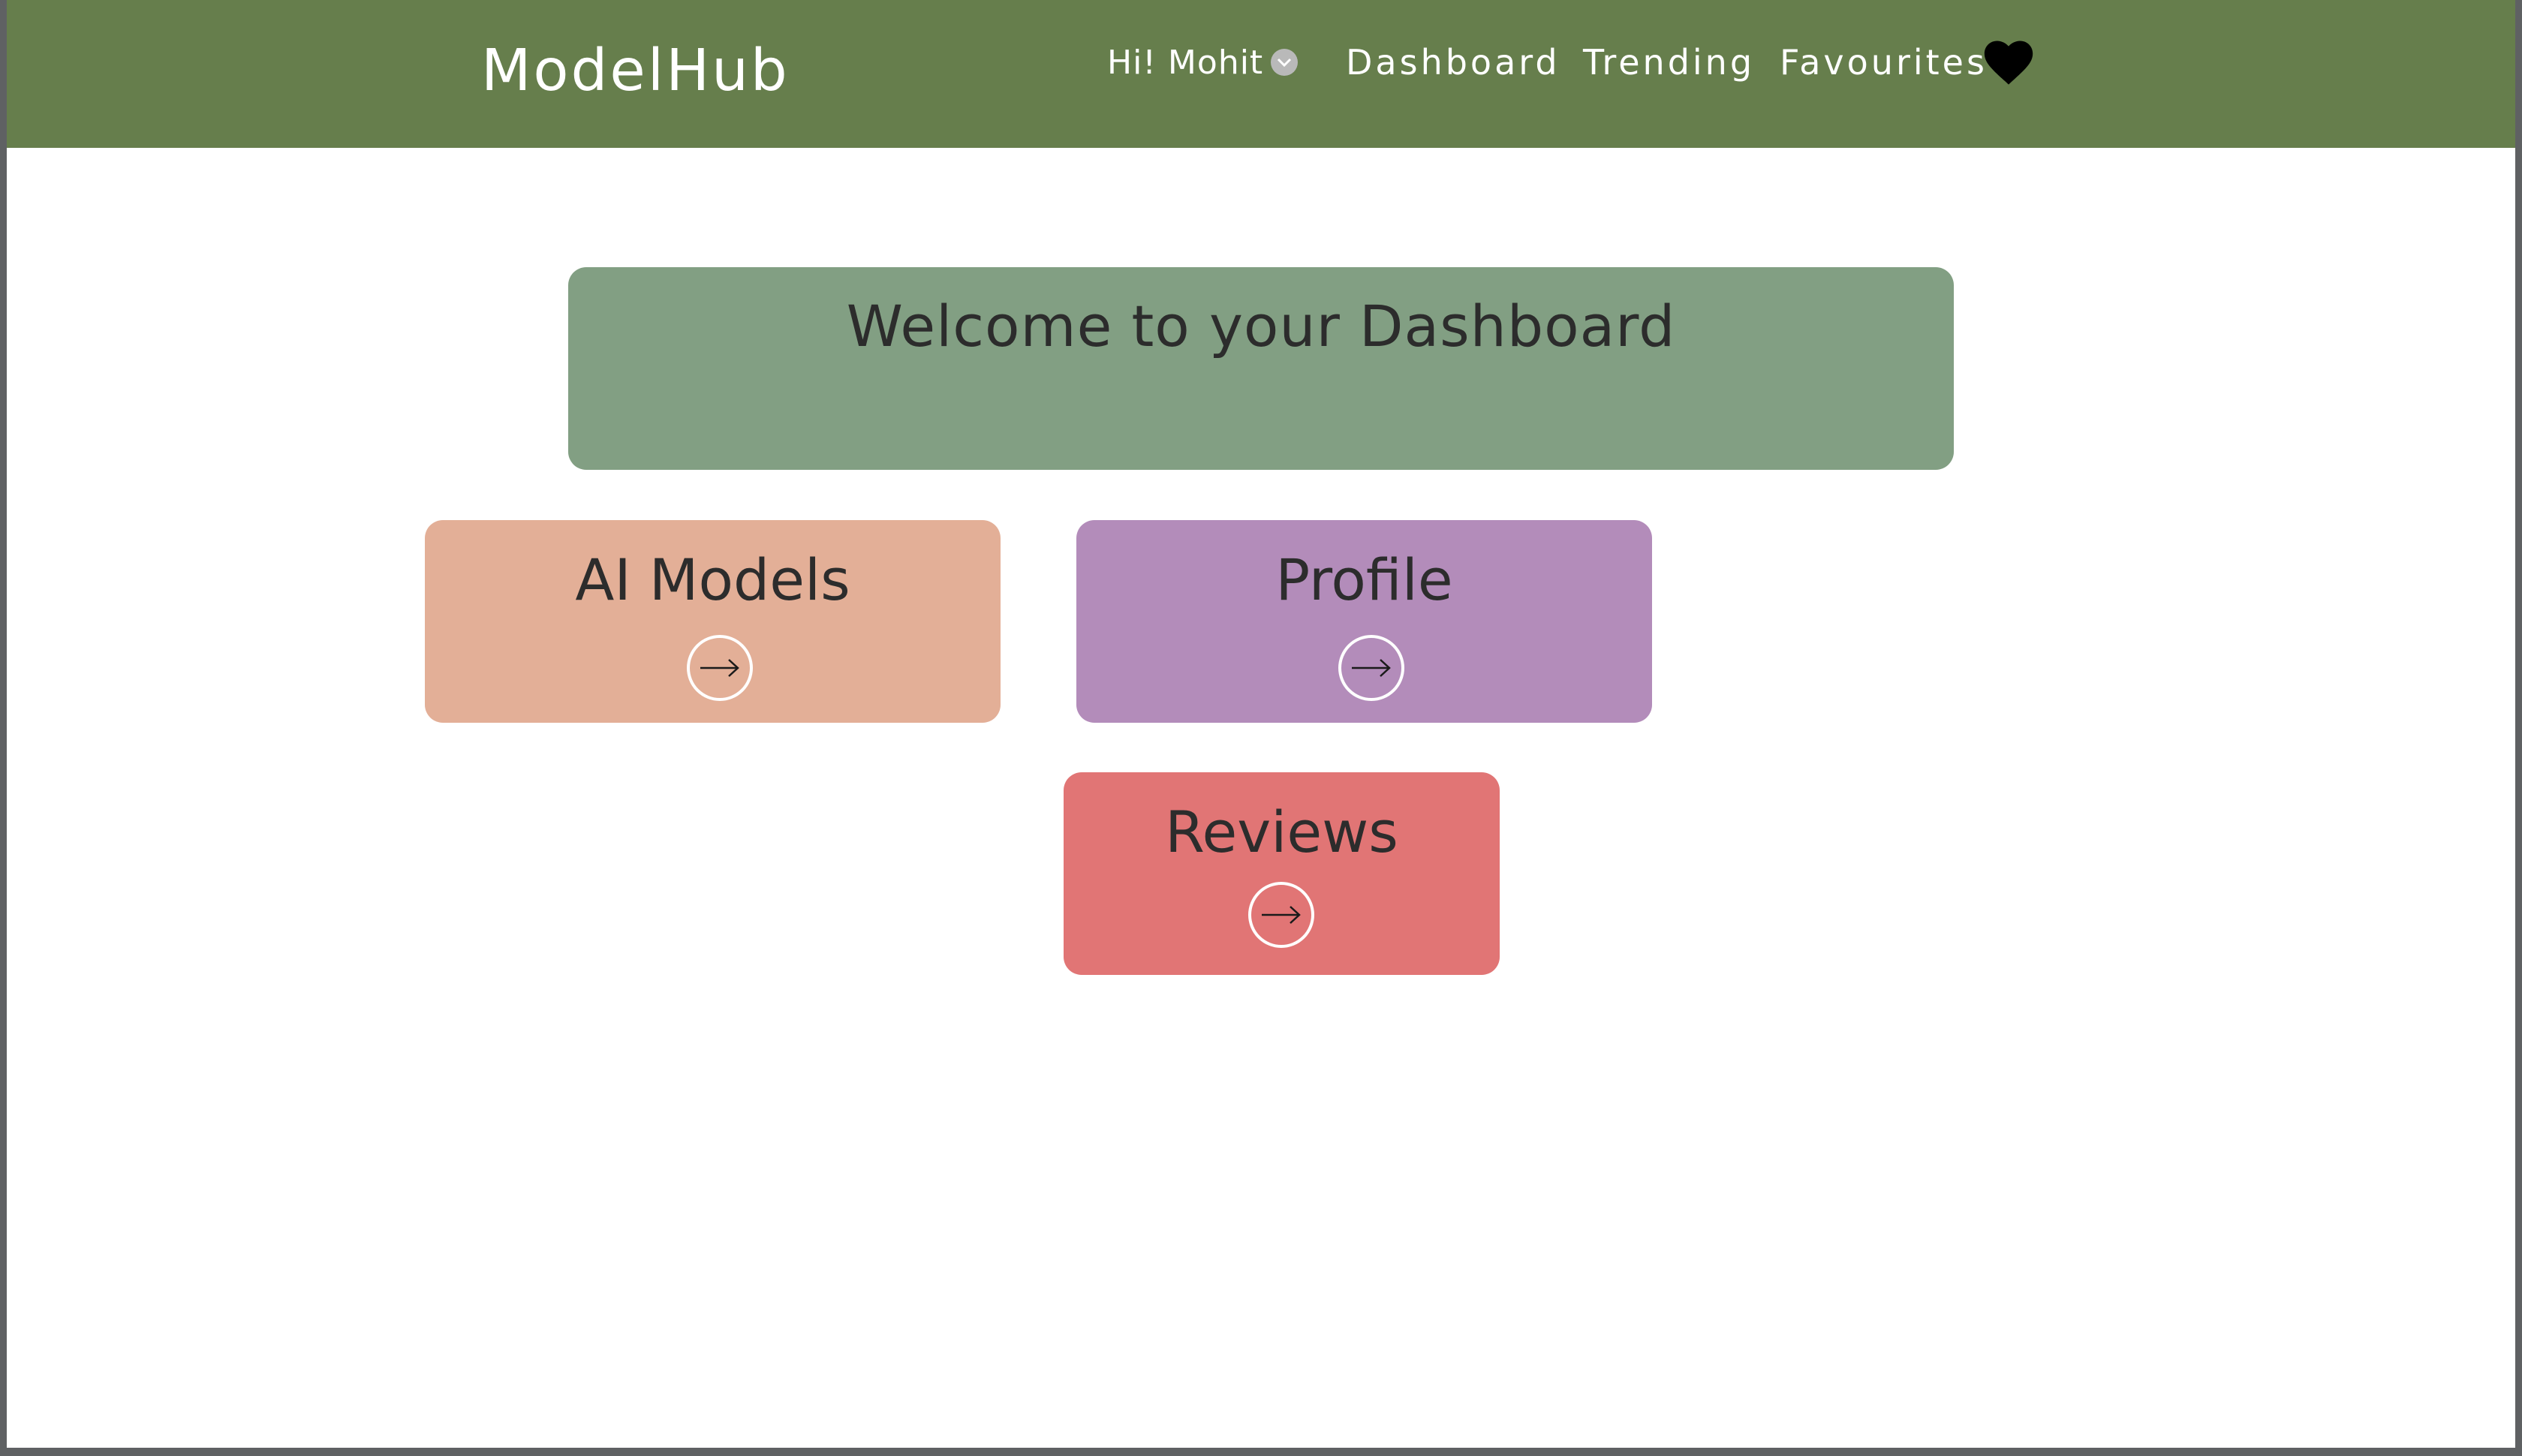 The width and height of the screenshot is (2522, 1456). I want to click on profile-arrow-button, so click(1371, 668).